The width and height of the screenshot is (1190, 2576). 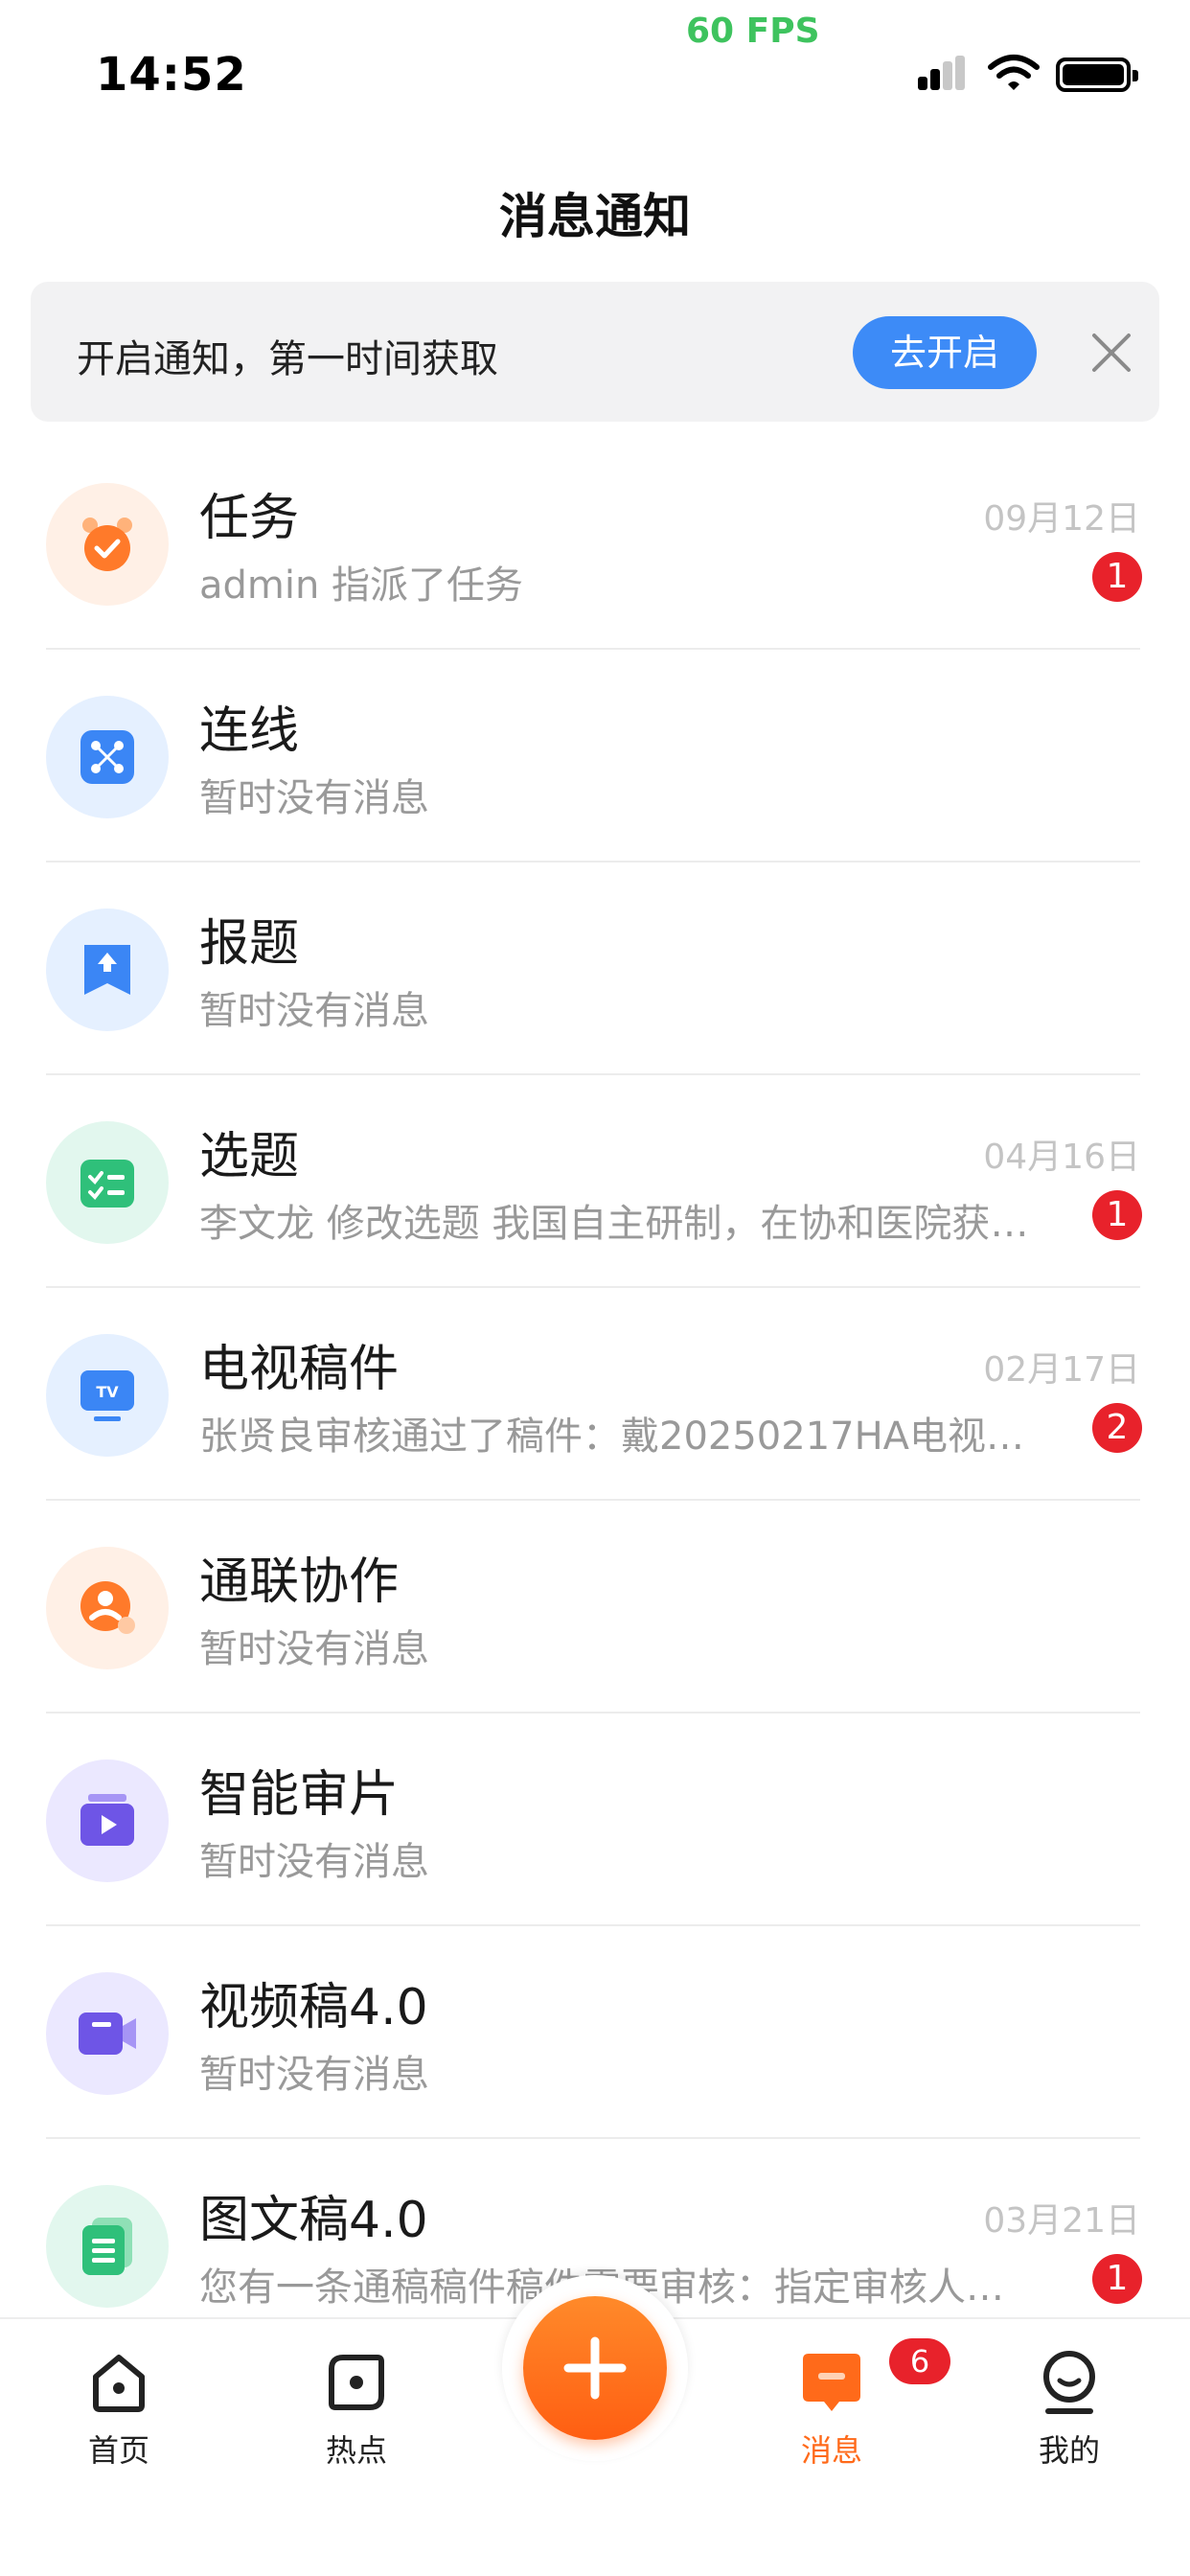 What do you see at coordinates (300, 1795) in the screenshot?
I see `list-item-title: 智能审片` at bounding box center [300, 1795].